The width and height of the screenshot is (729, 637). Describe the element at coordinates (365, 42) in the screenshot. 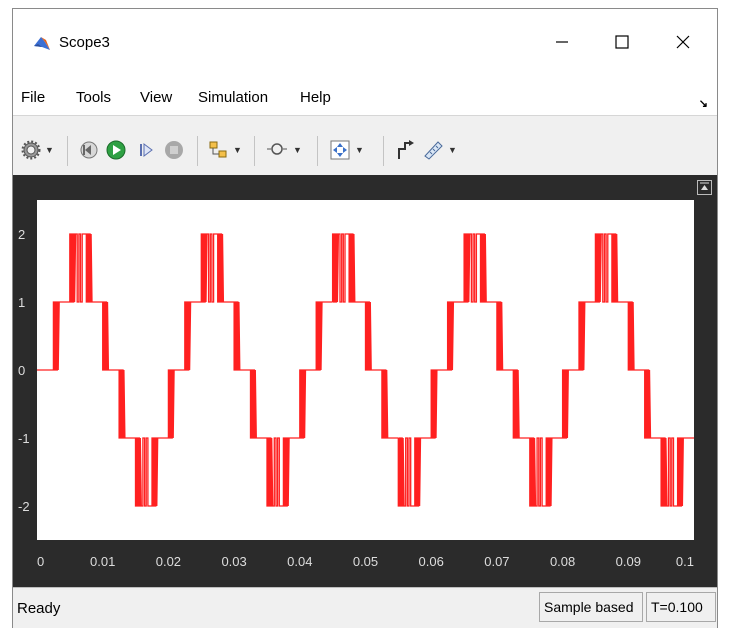

I see `title-bar: Scope3` at that location.